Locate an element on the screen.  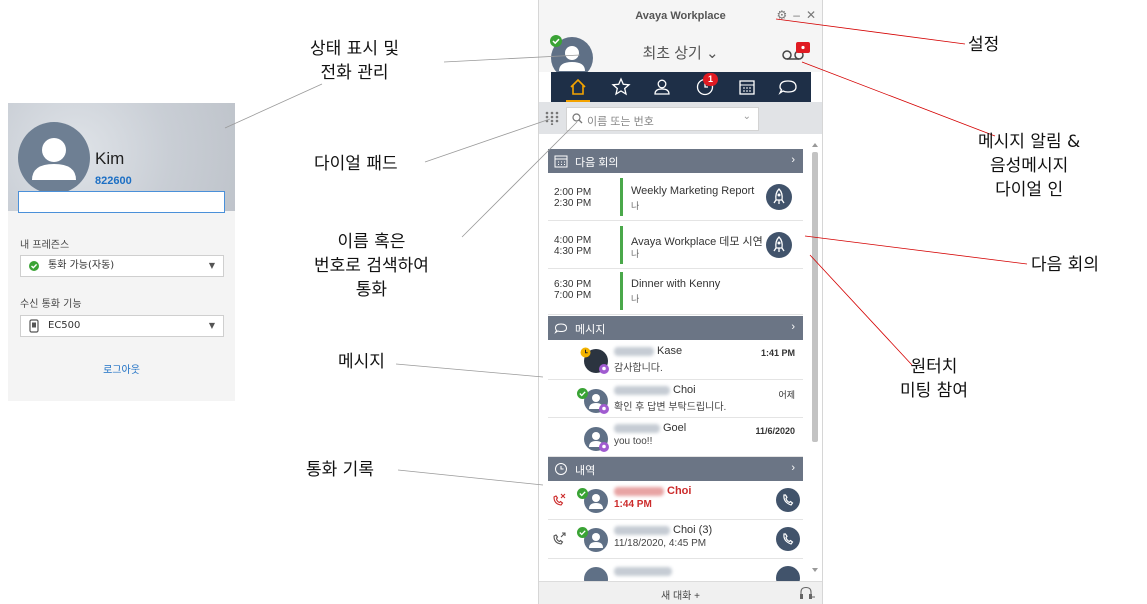
meeting-row: 6:30 PM 7:00 PM Dinner with Kenny 나 is located at coordinates (675, 292).